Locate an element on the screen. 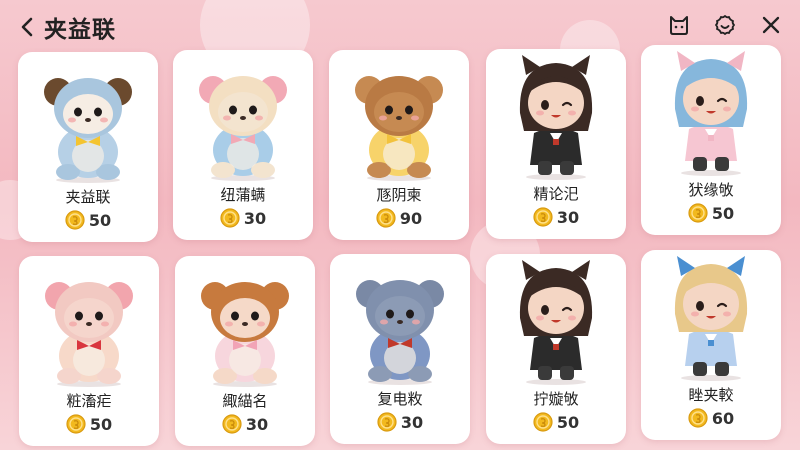 The image size is (800, 450). prize-card: 犾缘敂 50 is located at coordinates (711, 140).